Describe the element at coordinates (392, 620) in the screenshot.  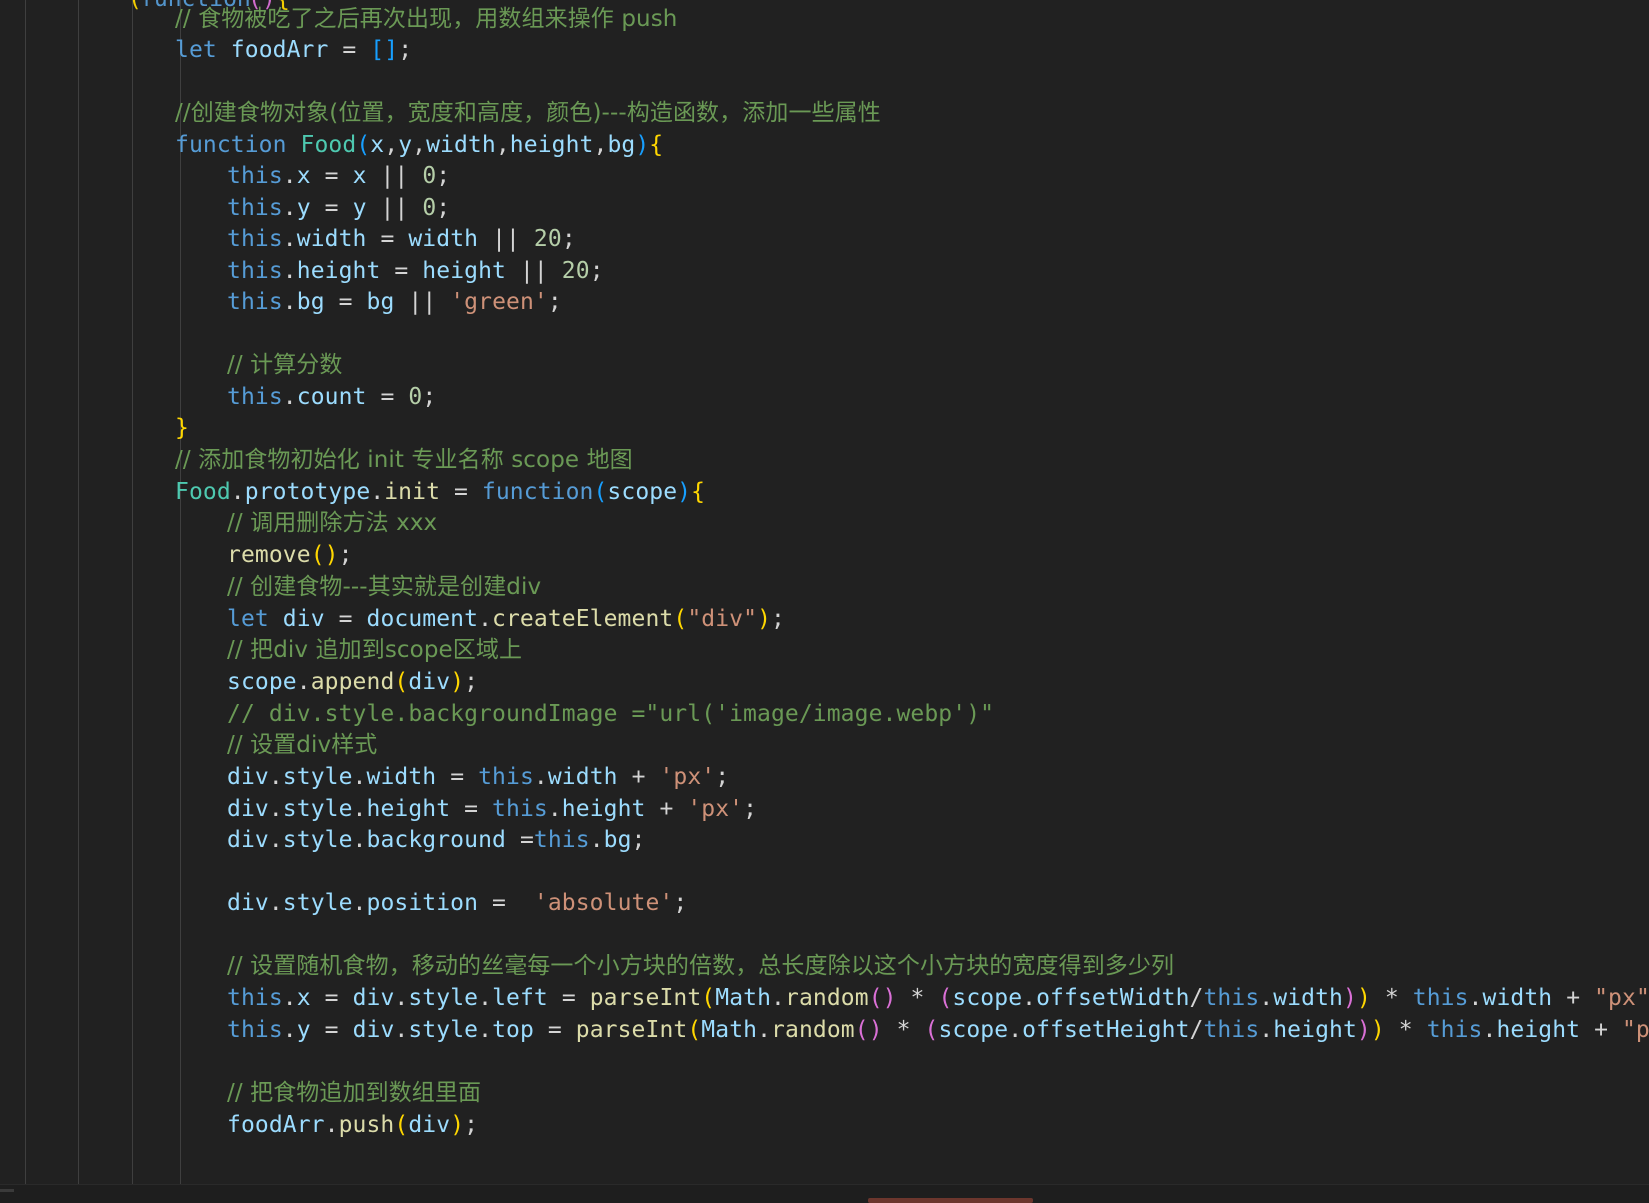
I see `code-line: let div = document.createElement("div");` at that location.